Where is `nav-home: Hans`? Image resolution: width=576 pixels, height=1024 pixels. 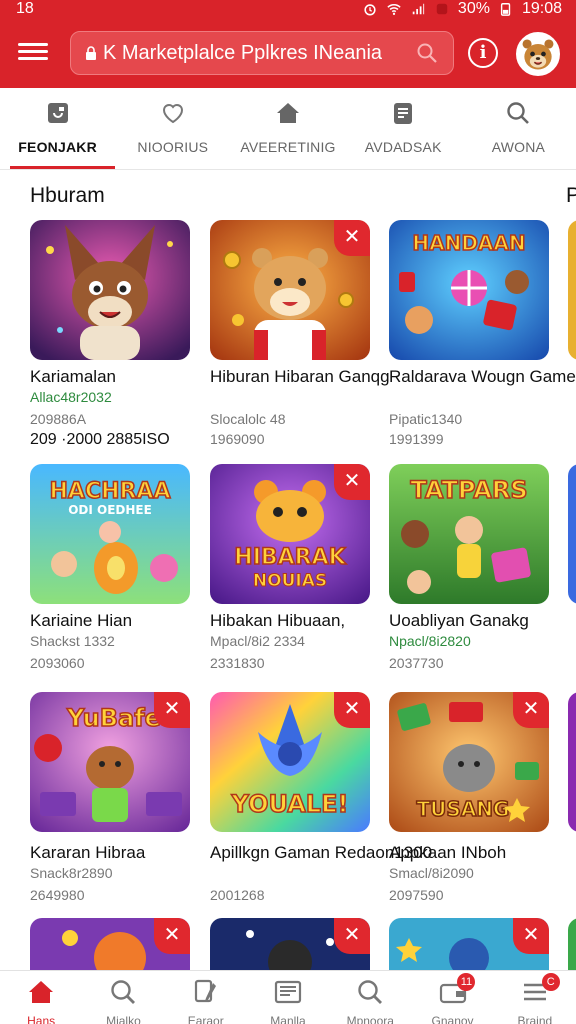
nav-home: Hans is located at coordinates (41, 997).